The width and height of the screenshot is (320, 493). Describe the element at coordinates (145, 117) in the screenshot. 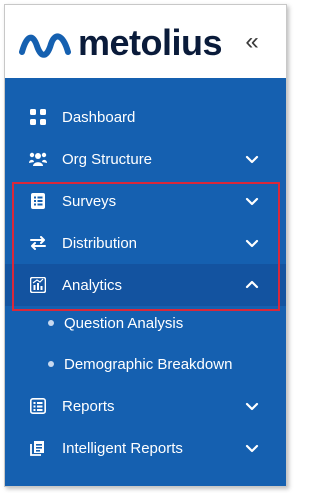

I see `nav-item-dashboard: Dashboard` at that location.